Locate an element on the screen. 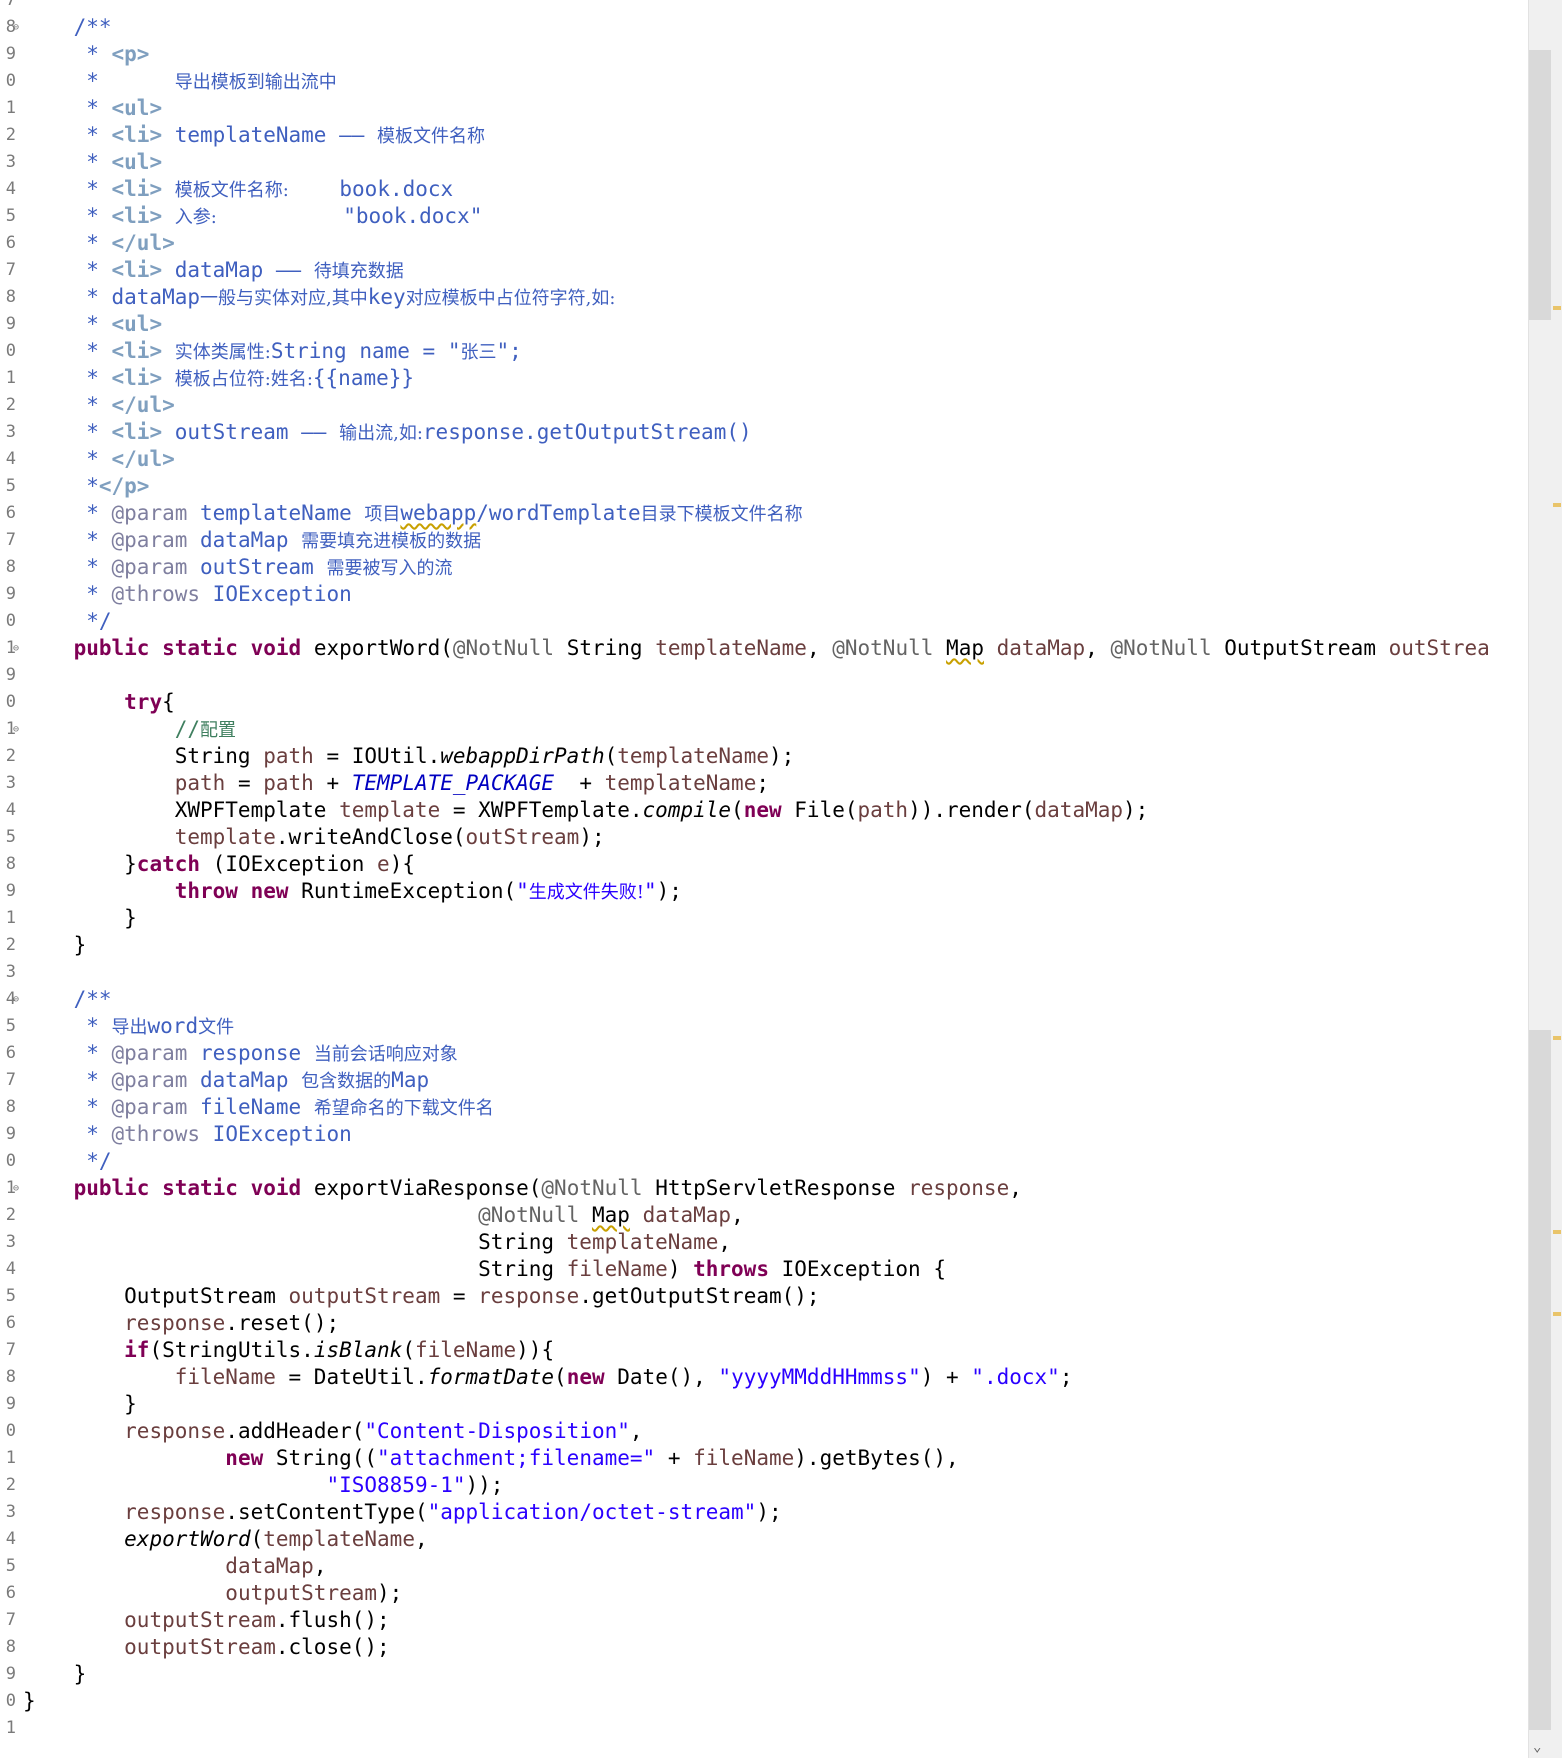 The width and height of the screenshot is (1562, 1758). code-line: * <li> templateName —— 模板文件名称 is located at coordinates (254, 135).